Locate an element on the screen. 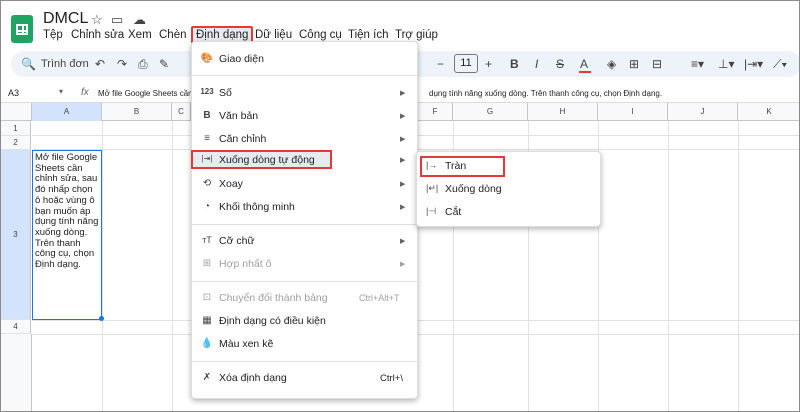 This screenshot has height=412, width=800. horizontal-align-icon: ≡▾ is located at coordinates (697, 64).